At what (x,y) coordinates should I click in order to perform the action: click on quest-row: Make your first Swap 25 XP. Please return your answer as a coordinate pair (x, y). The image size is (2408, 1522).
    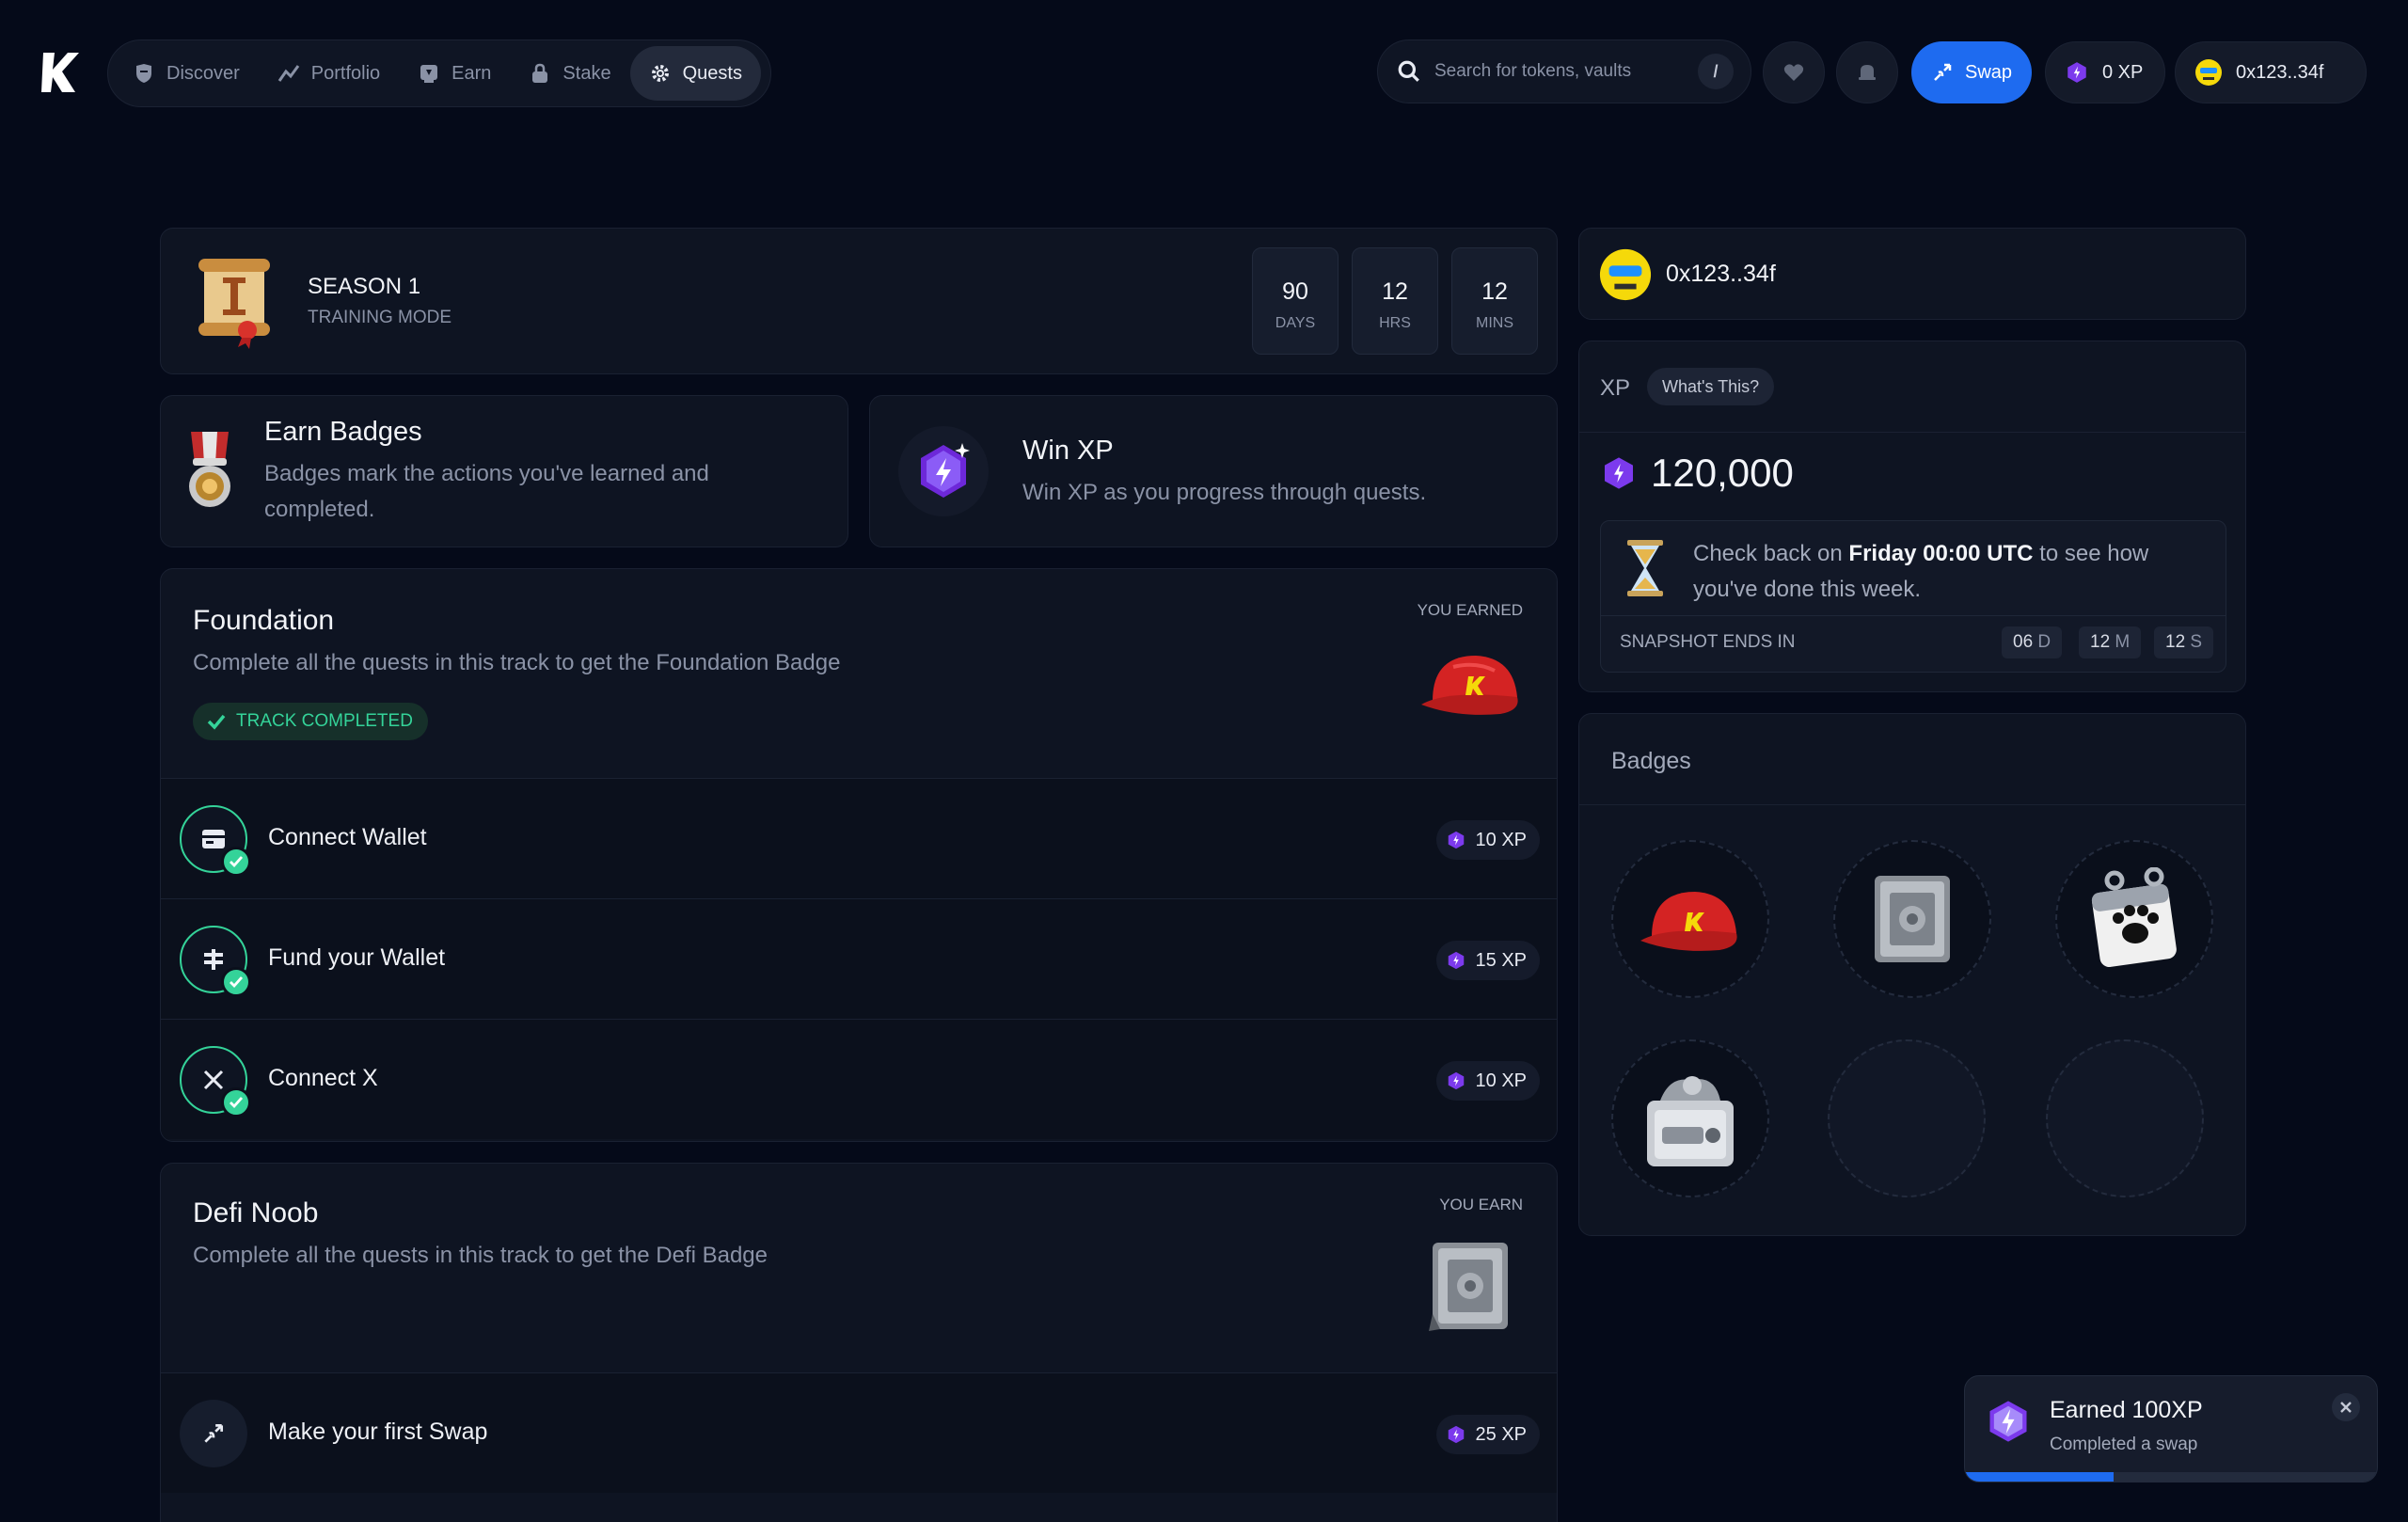
    Looking at the image, I should click on (859, 1433).